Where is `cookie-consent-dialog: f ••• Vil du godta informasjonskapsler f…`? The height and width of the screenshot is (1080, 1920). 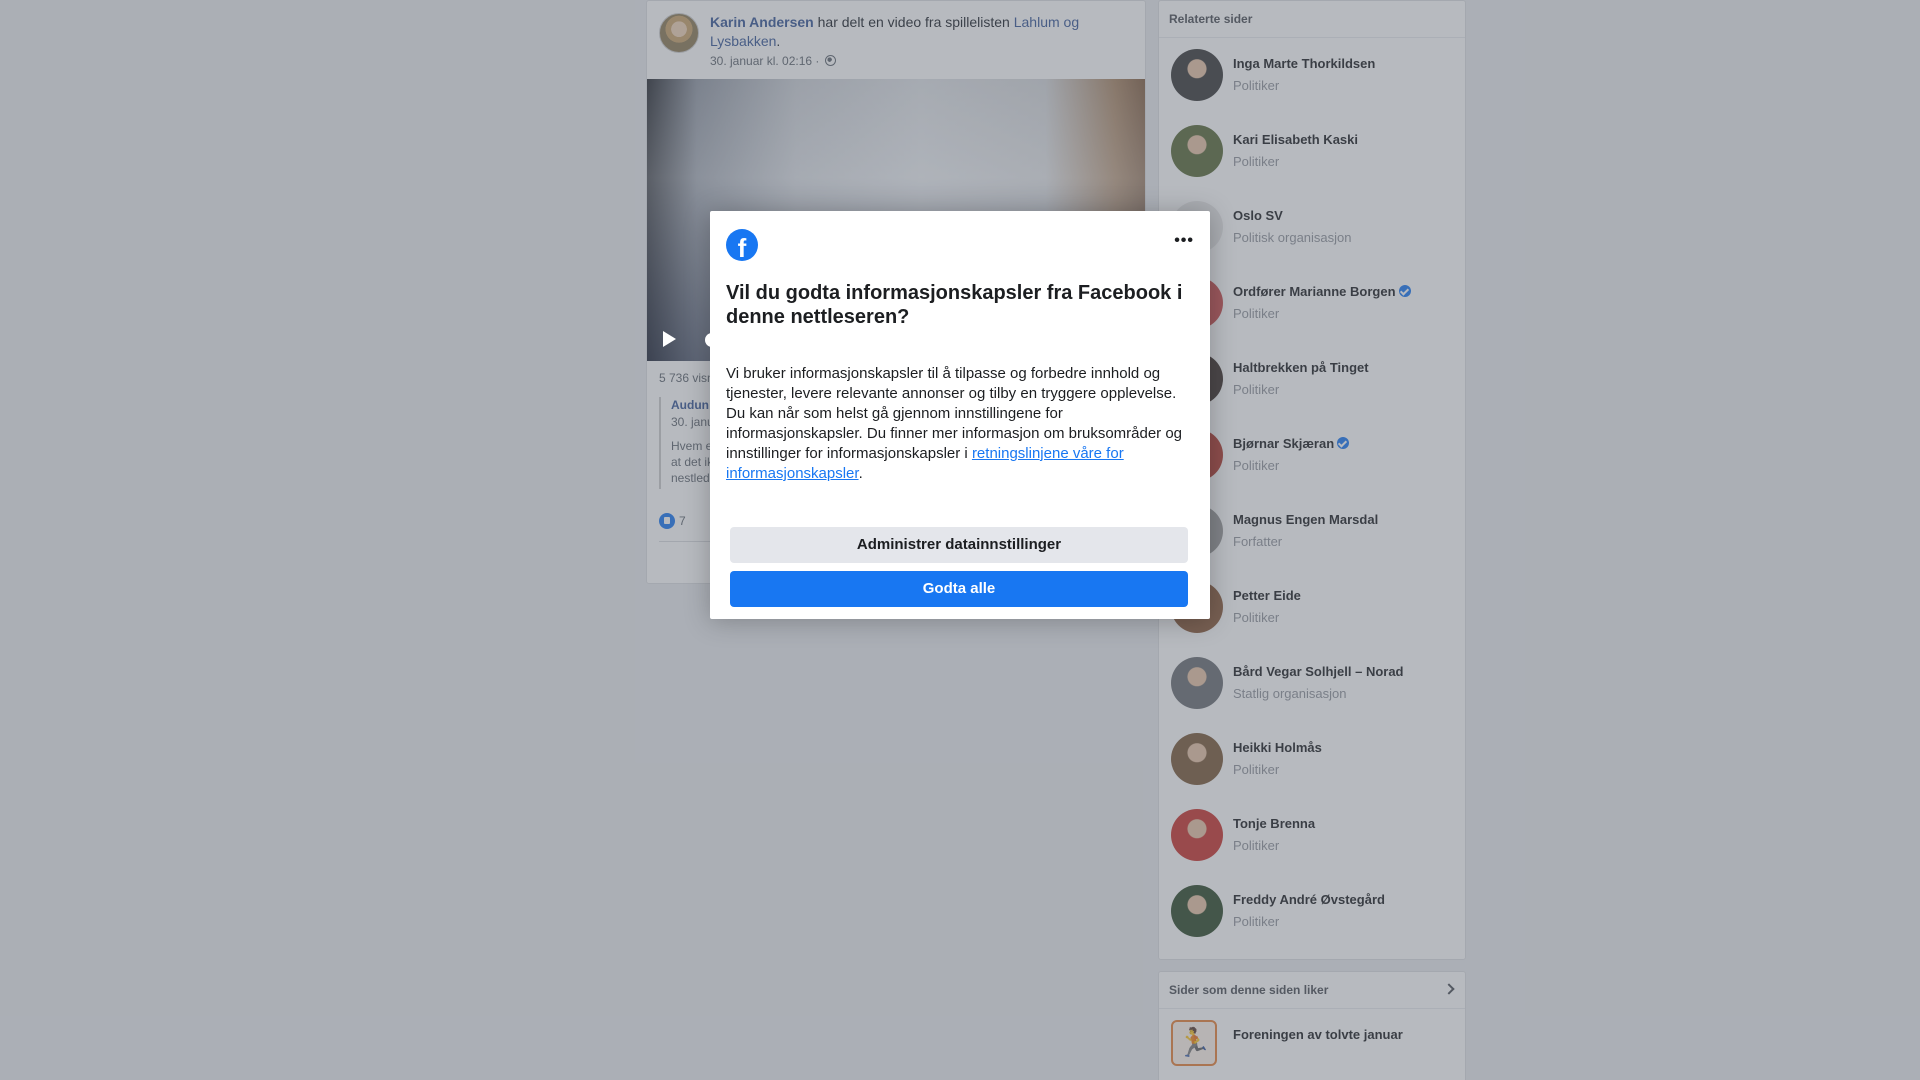
cookie-consent-dialog: f ••• Vil du godta informasjonskapsler f… is located at coordinates (960, 415).